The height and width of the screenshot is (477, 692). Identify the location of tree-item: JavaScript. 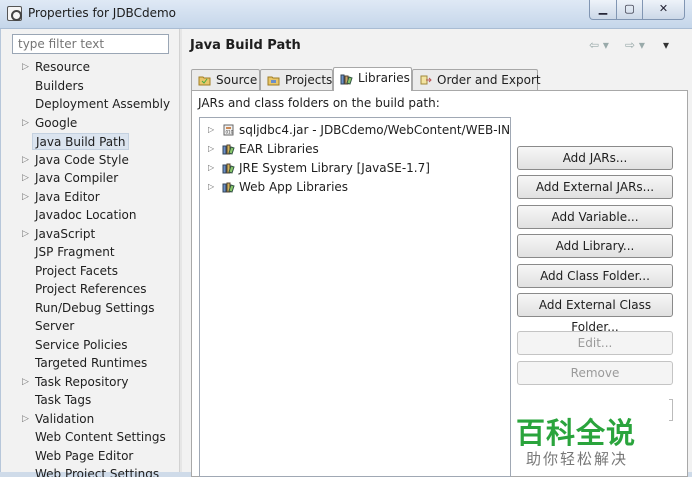
(65, 234).